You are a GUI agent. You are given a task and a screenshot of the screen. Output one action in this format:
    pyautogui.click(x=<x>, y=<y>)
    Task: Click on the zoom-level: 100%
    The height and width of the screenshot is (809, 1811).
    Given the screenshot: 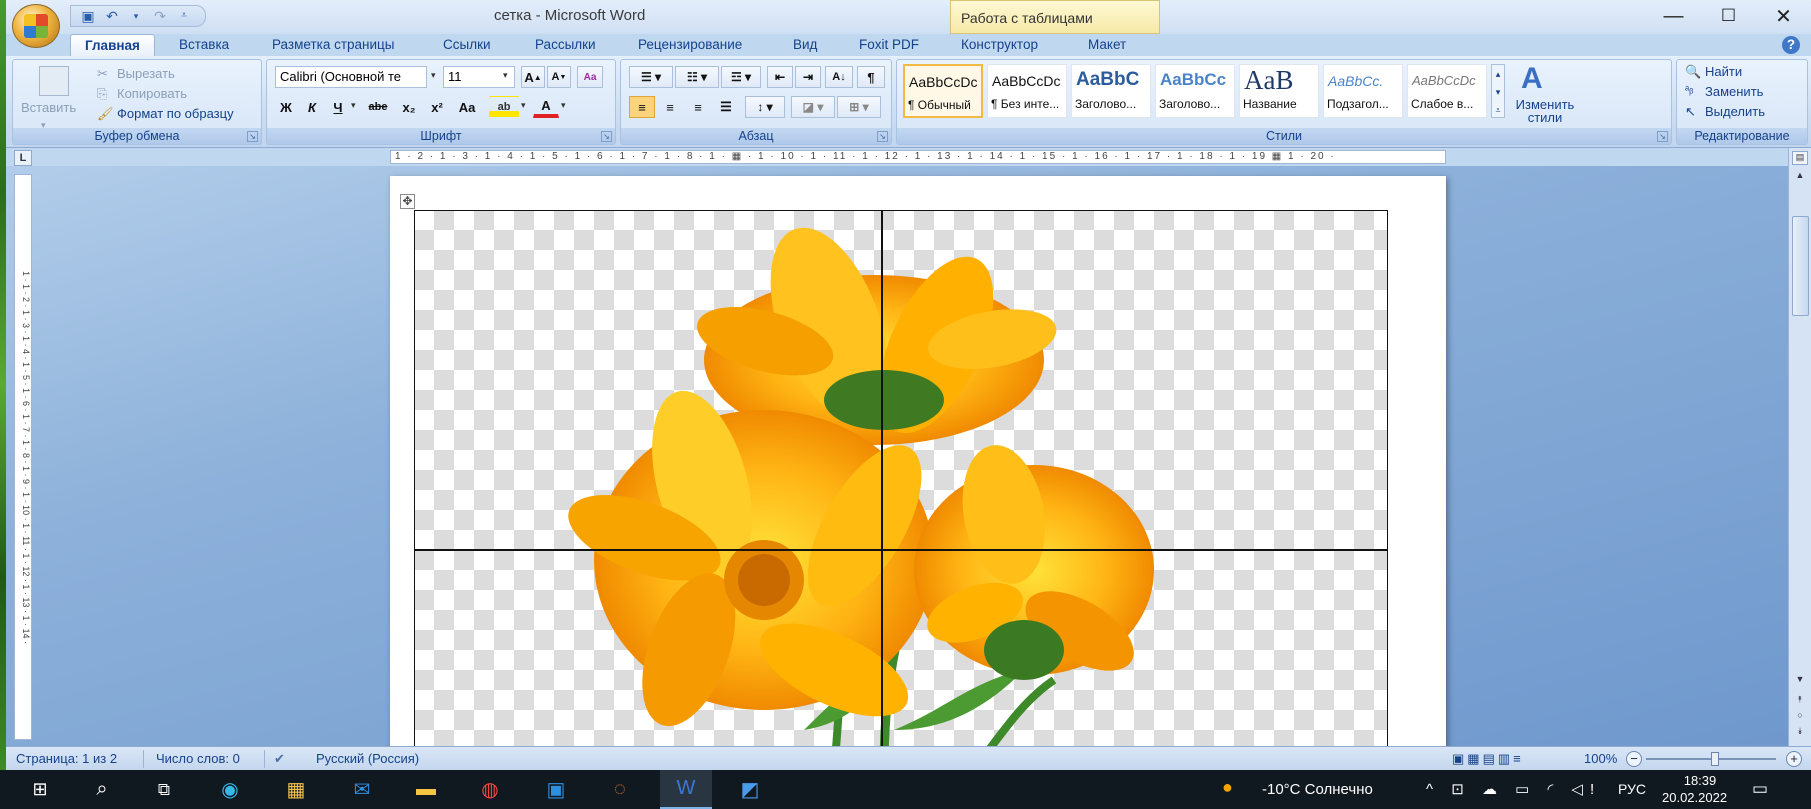 What is the action you would take?
    pyautogui.click(x=1600, y=758)
    